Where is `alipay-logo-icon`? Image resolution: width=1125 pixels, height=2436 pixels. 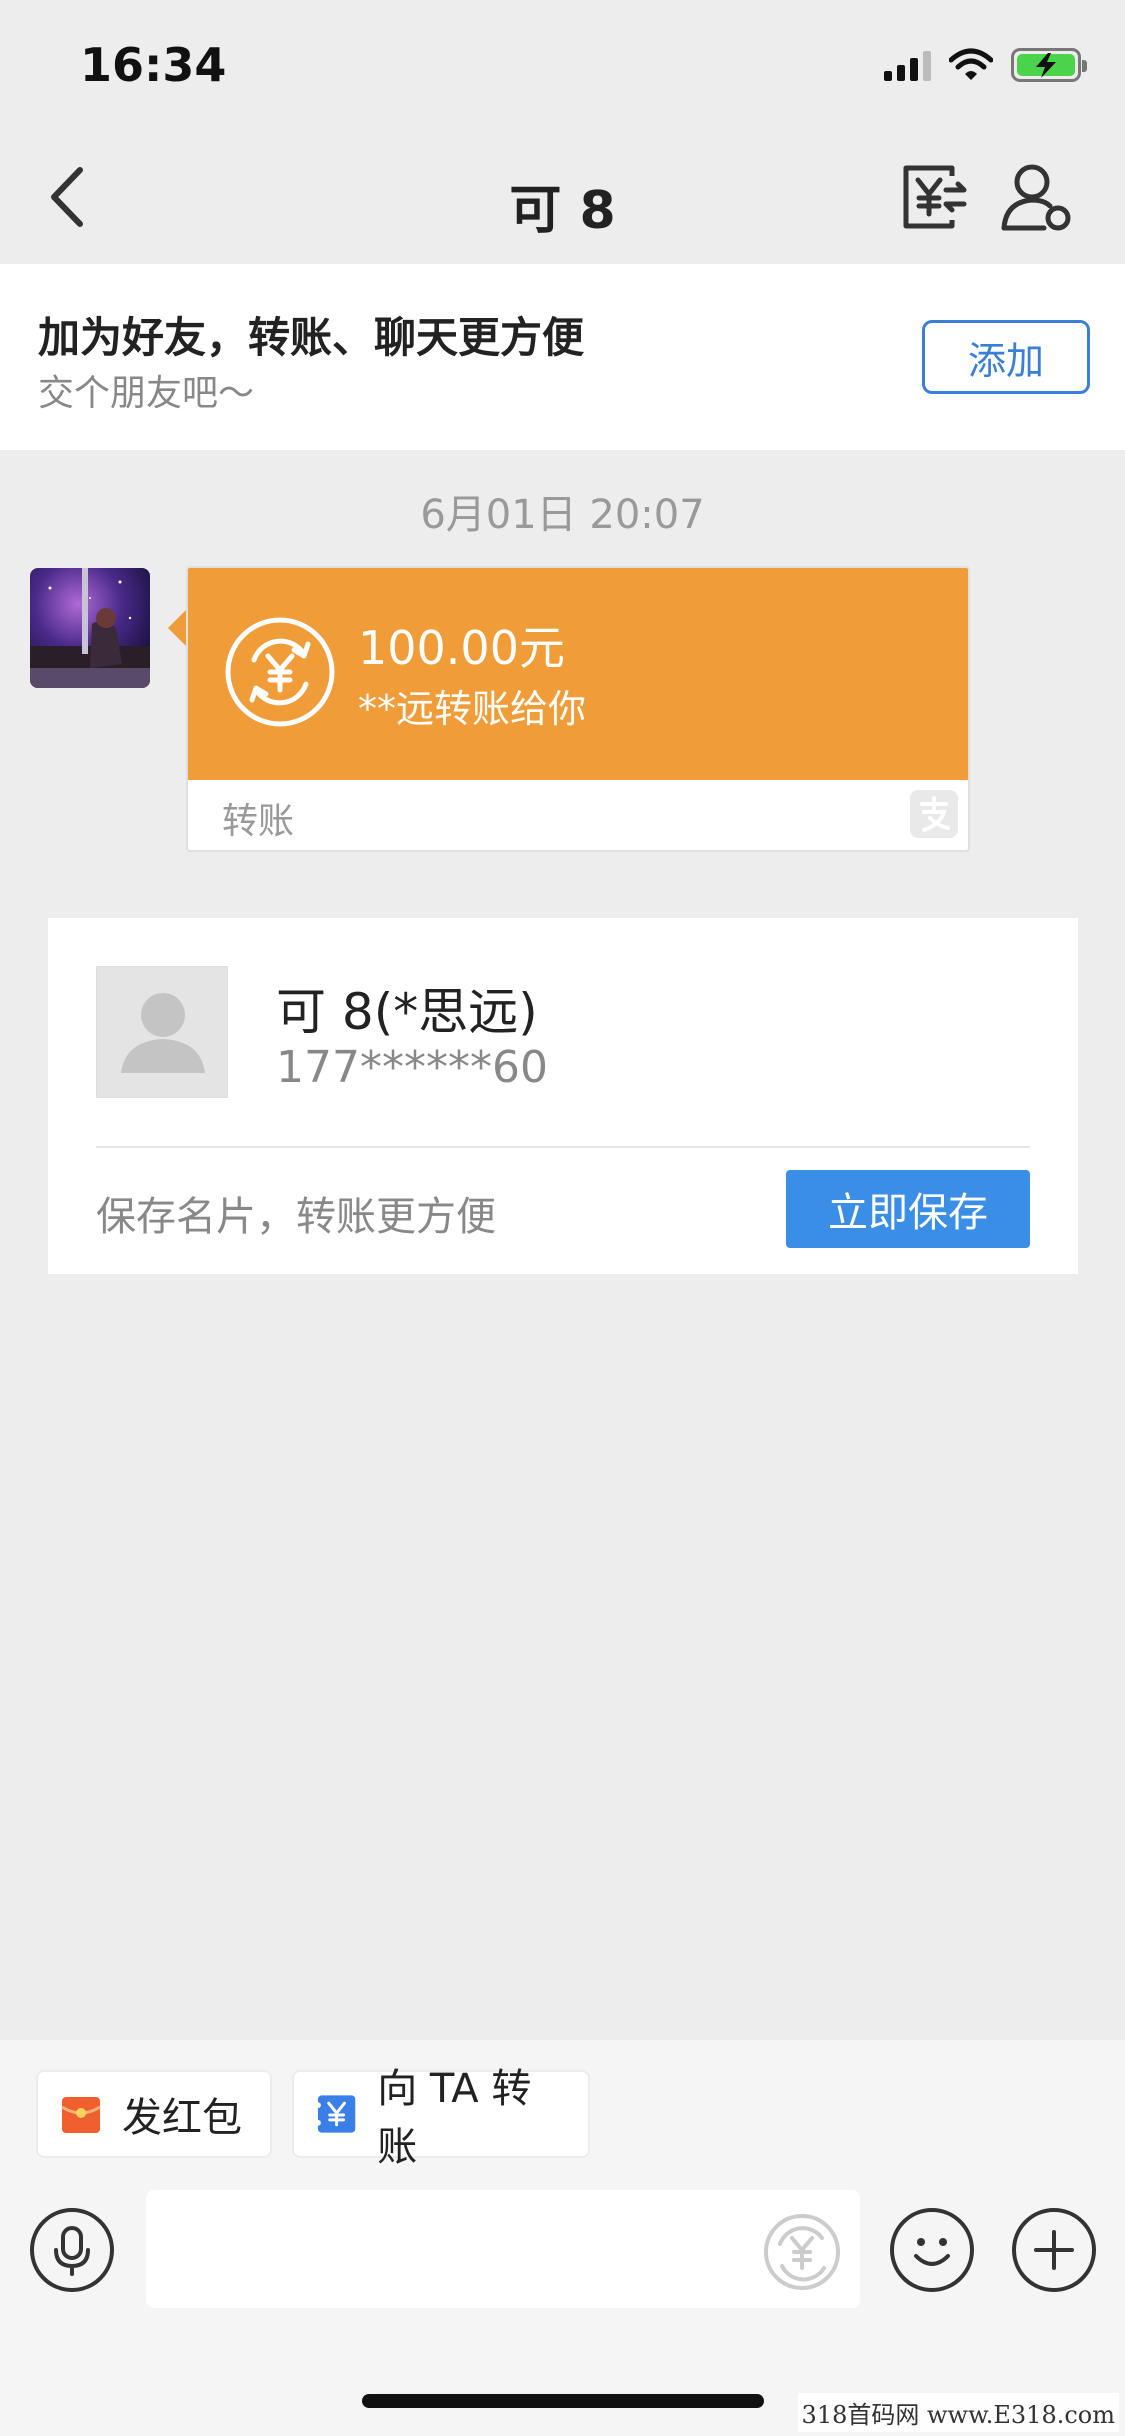
alipay-logo-icon is located at coordinates (934, 814).